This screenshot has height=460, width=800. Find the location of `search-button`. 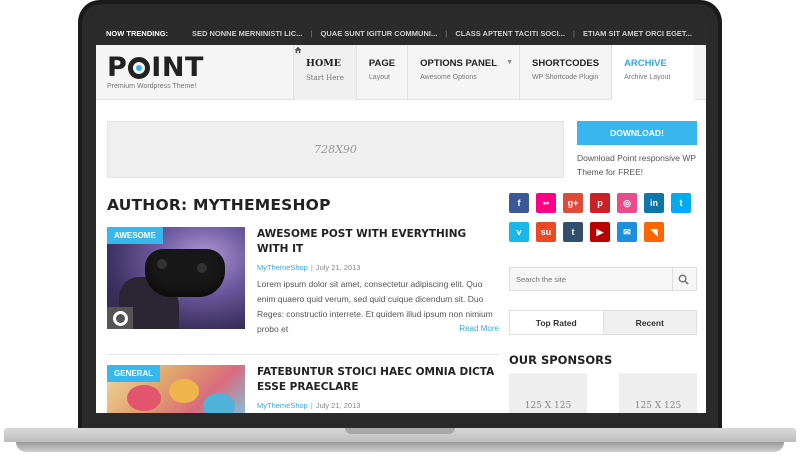

search-button is located at coordinates (683, 279).